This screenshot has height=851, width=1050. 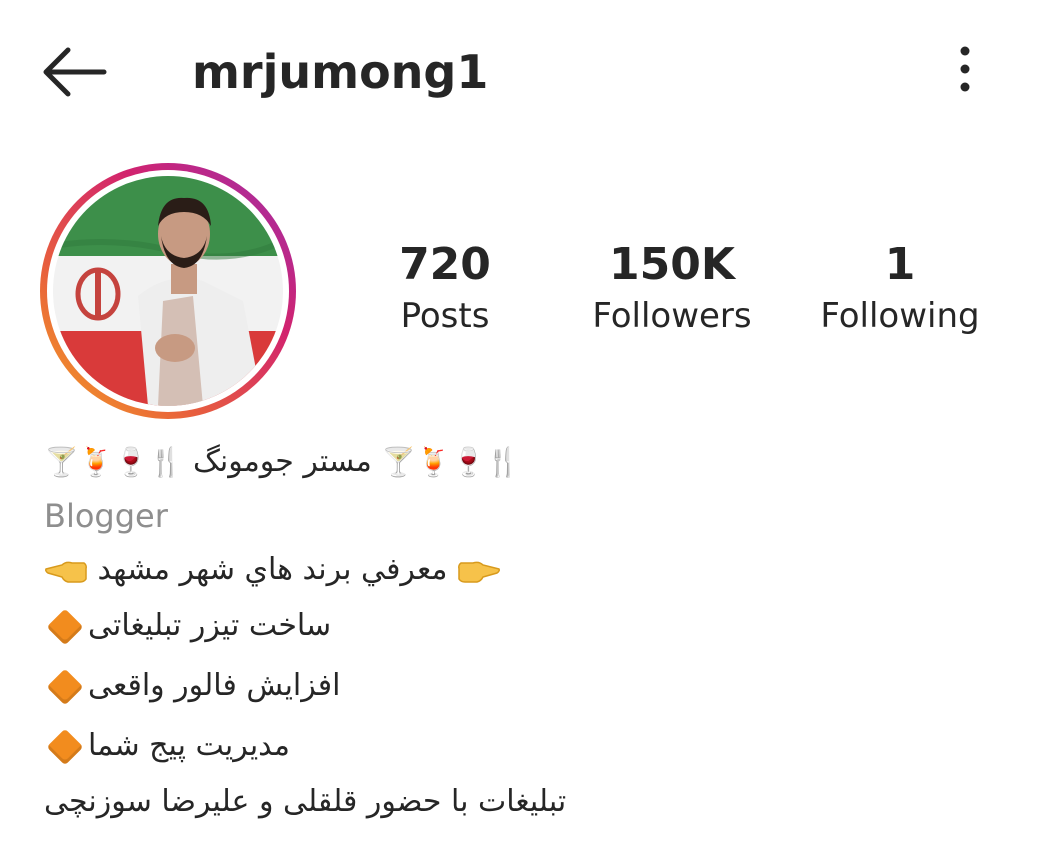 I want to click on bio-line-3-text: افزایش فالور واقعی, so click(x=214, y=685).